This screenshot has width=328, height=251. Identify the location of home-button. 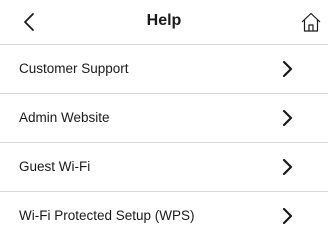
(311, 22).